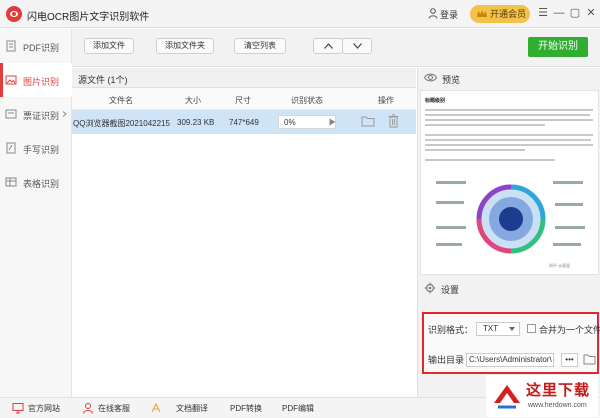  I want to click on column-header: 操作, so click(386, 100).